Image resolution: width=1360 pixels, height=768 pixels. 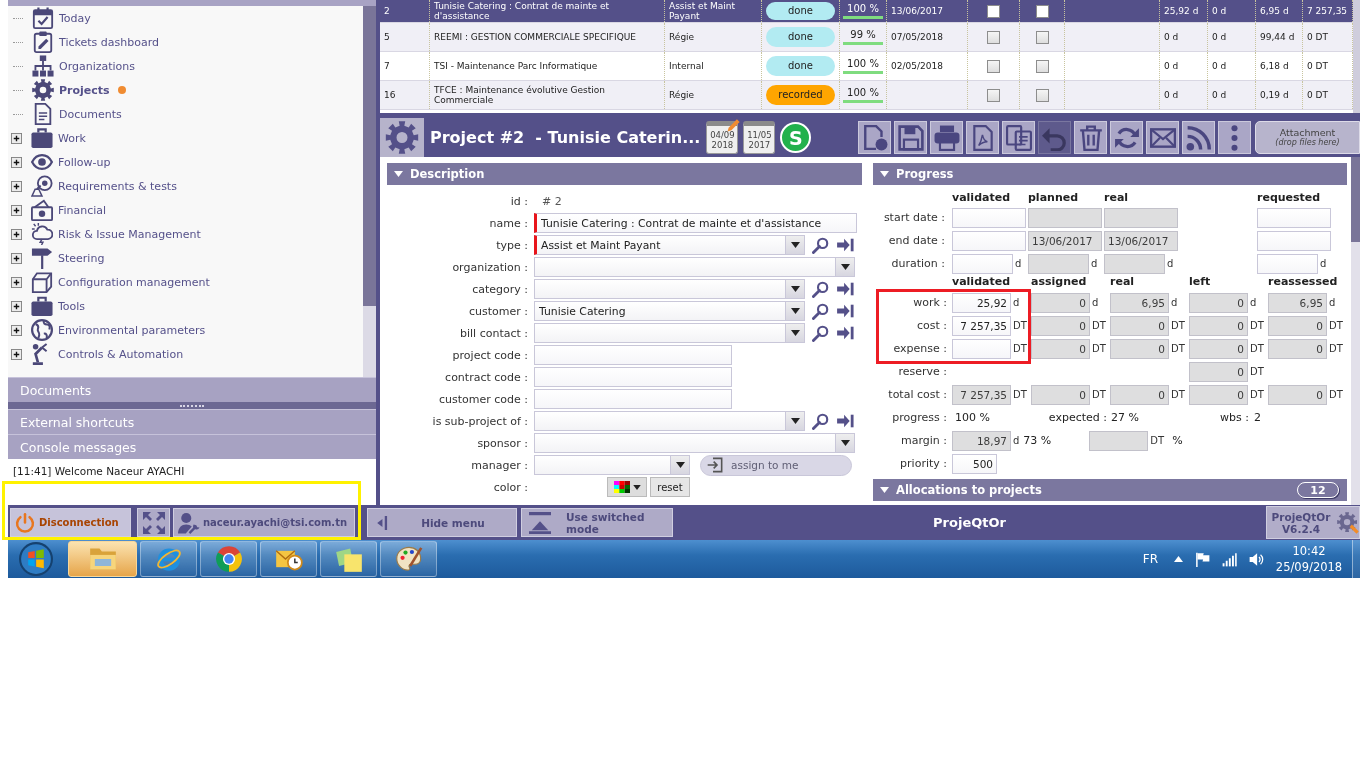 What do you see at coordinates (107, 354) in the screenshot?
I see `menu-item: Controls & Automation` at bounding box center [107, 354].